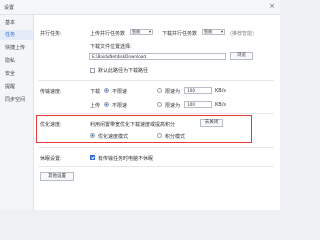 The image size is (320, 240). What do you see at coordinates (198, 90) in the screenshot?
I see `download-limit-input: 100` at bounding box center [198, 90].